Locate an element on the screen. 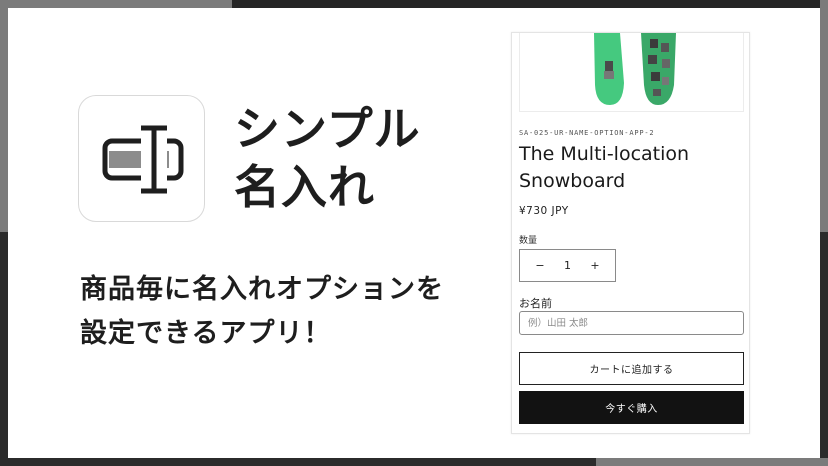  quantity-stepper: − 1 + is located at coordinates (567, 265).